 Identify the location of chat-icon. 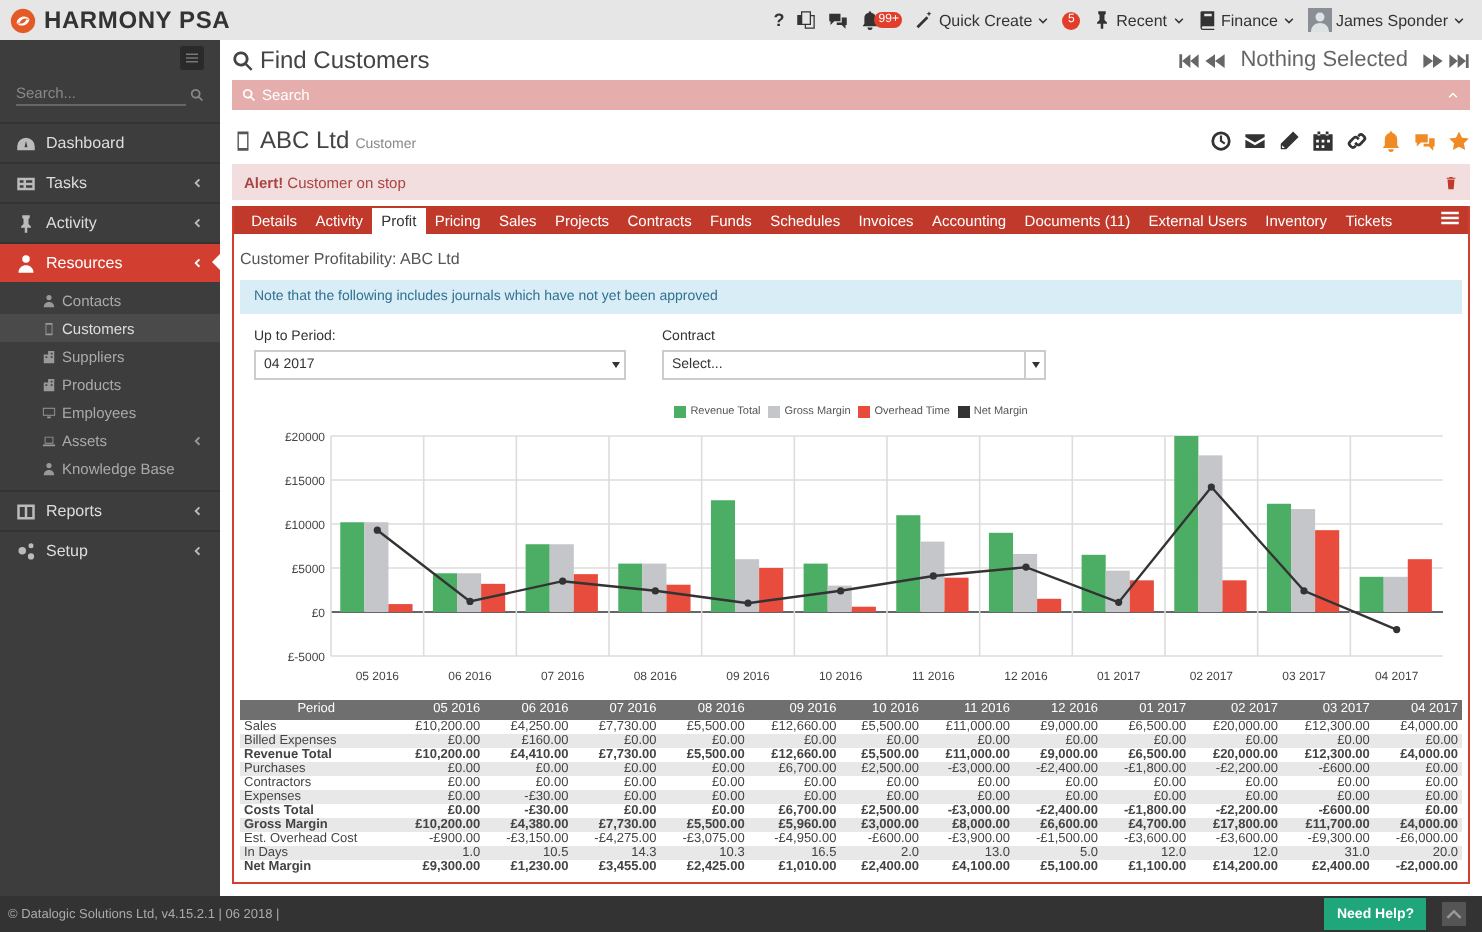
(838, 20).